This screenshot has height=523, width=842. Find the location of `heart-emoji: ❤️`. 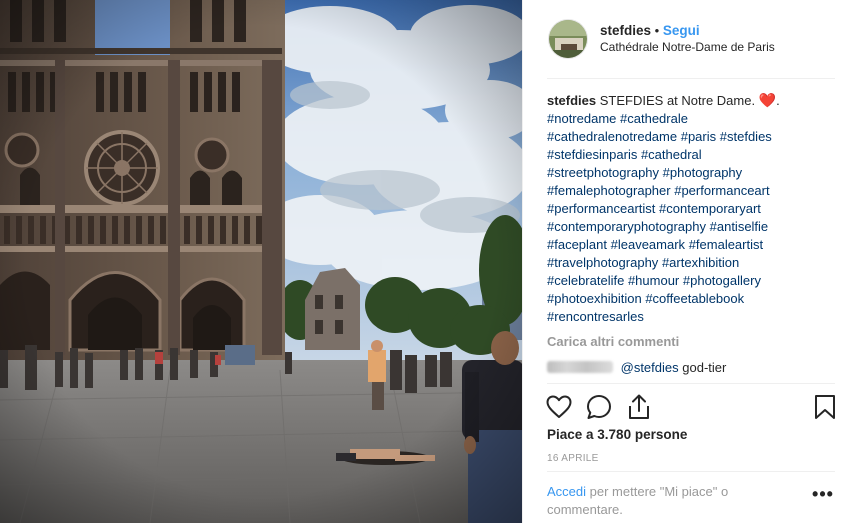

heart-emoji: ❤️ is located at coordinates (767, 100).